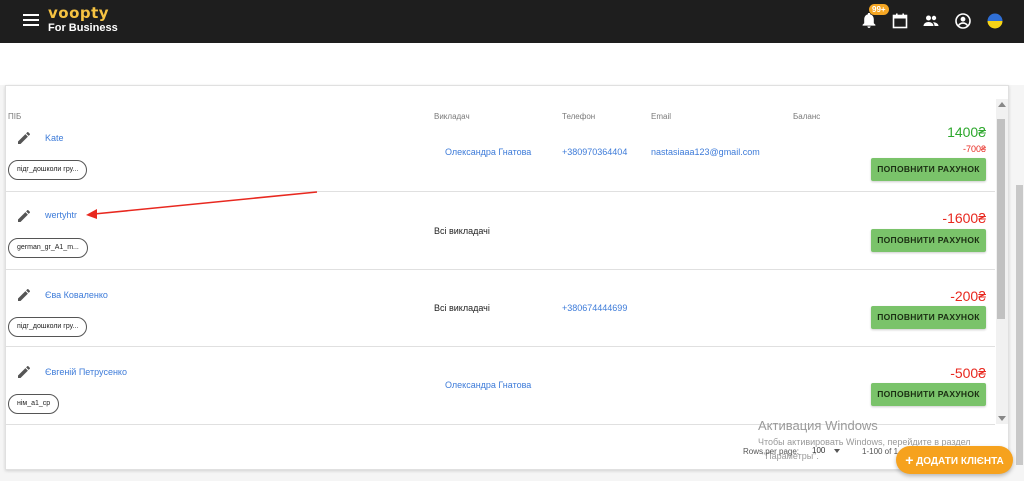 The height and width of the screenshot is (481, 1024). I want to click on add-client-button: + ДОДАТИ КЛІЄНТА, so click(954, 460).